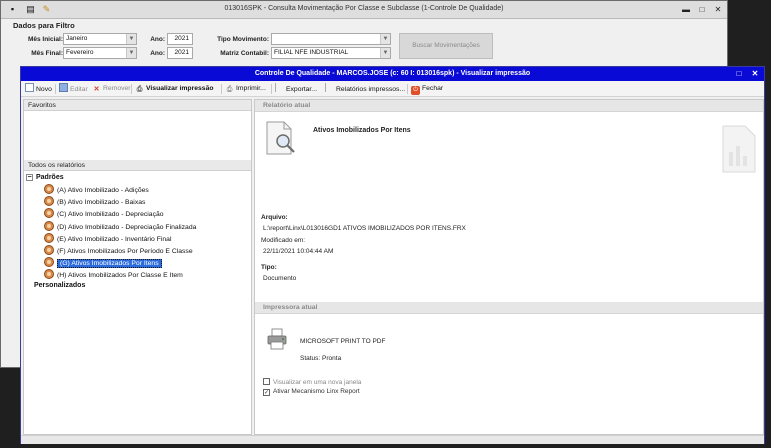  I want to click on checkbox-box, so click(266, 381).